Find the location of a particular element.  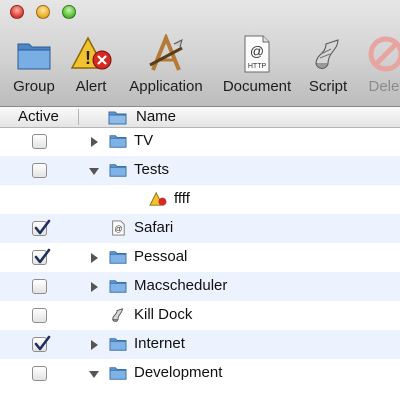

close-window-button is located at coordinates (17, 12).